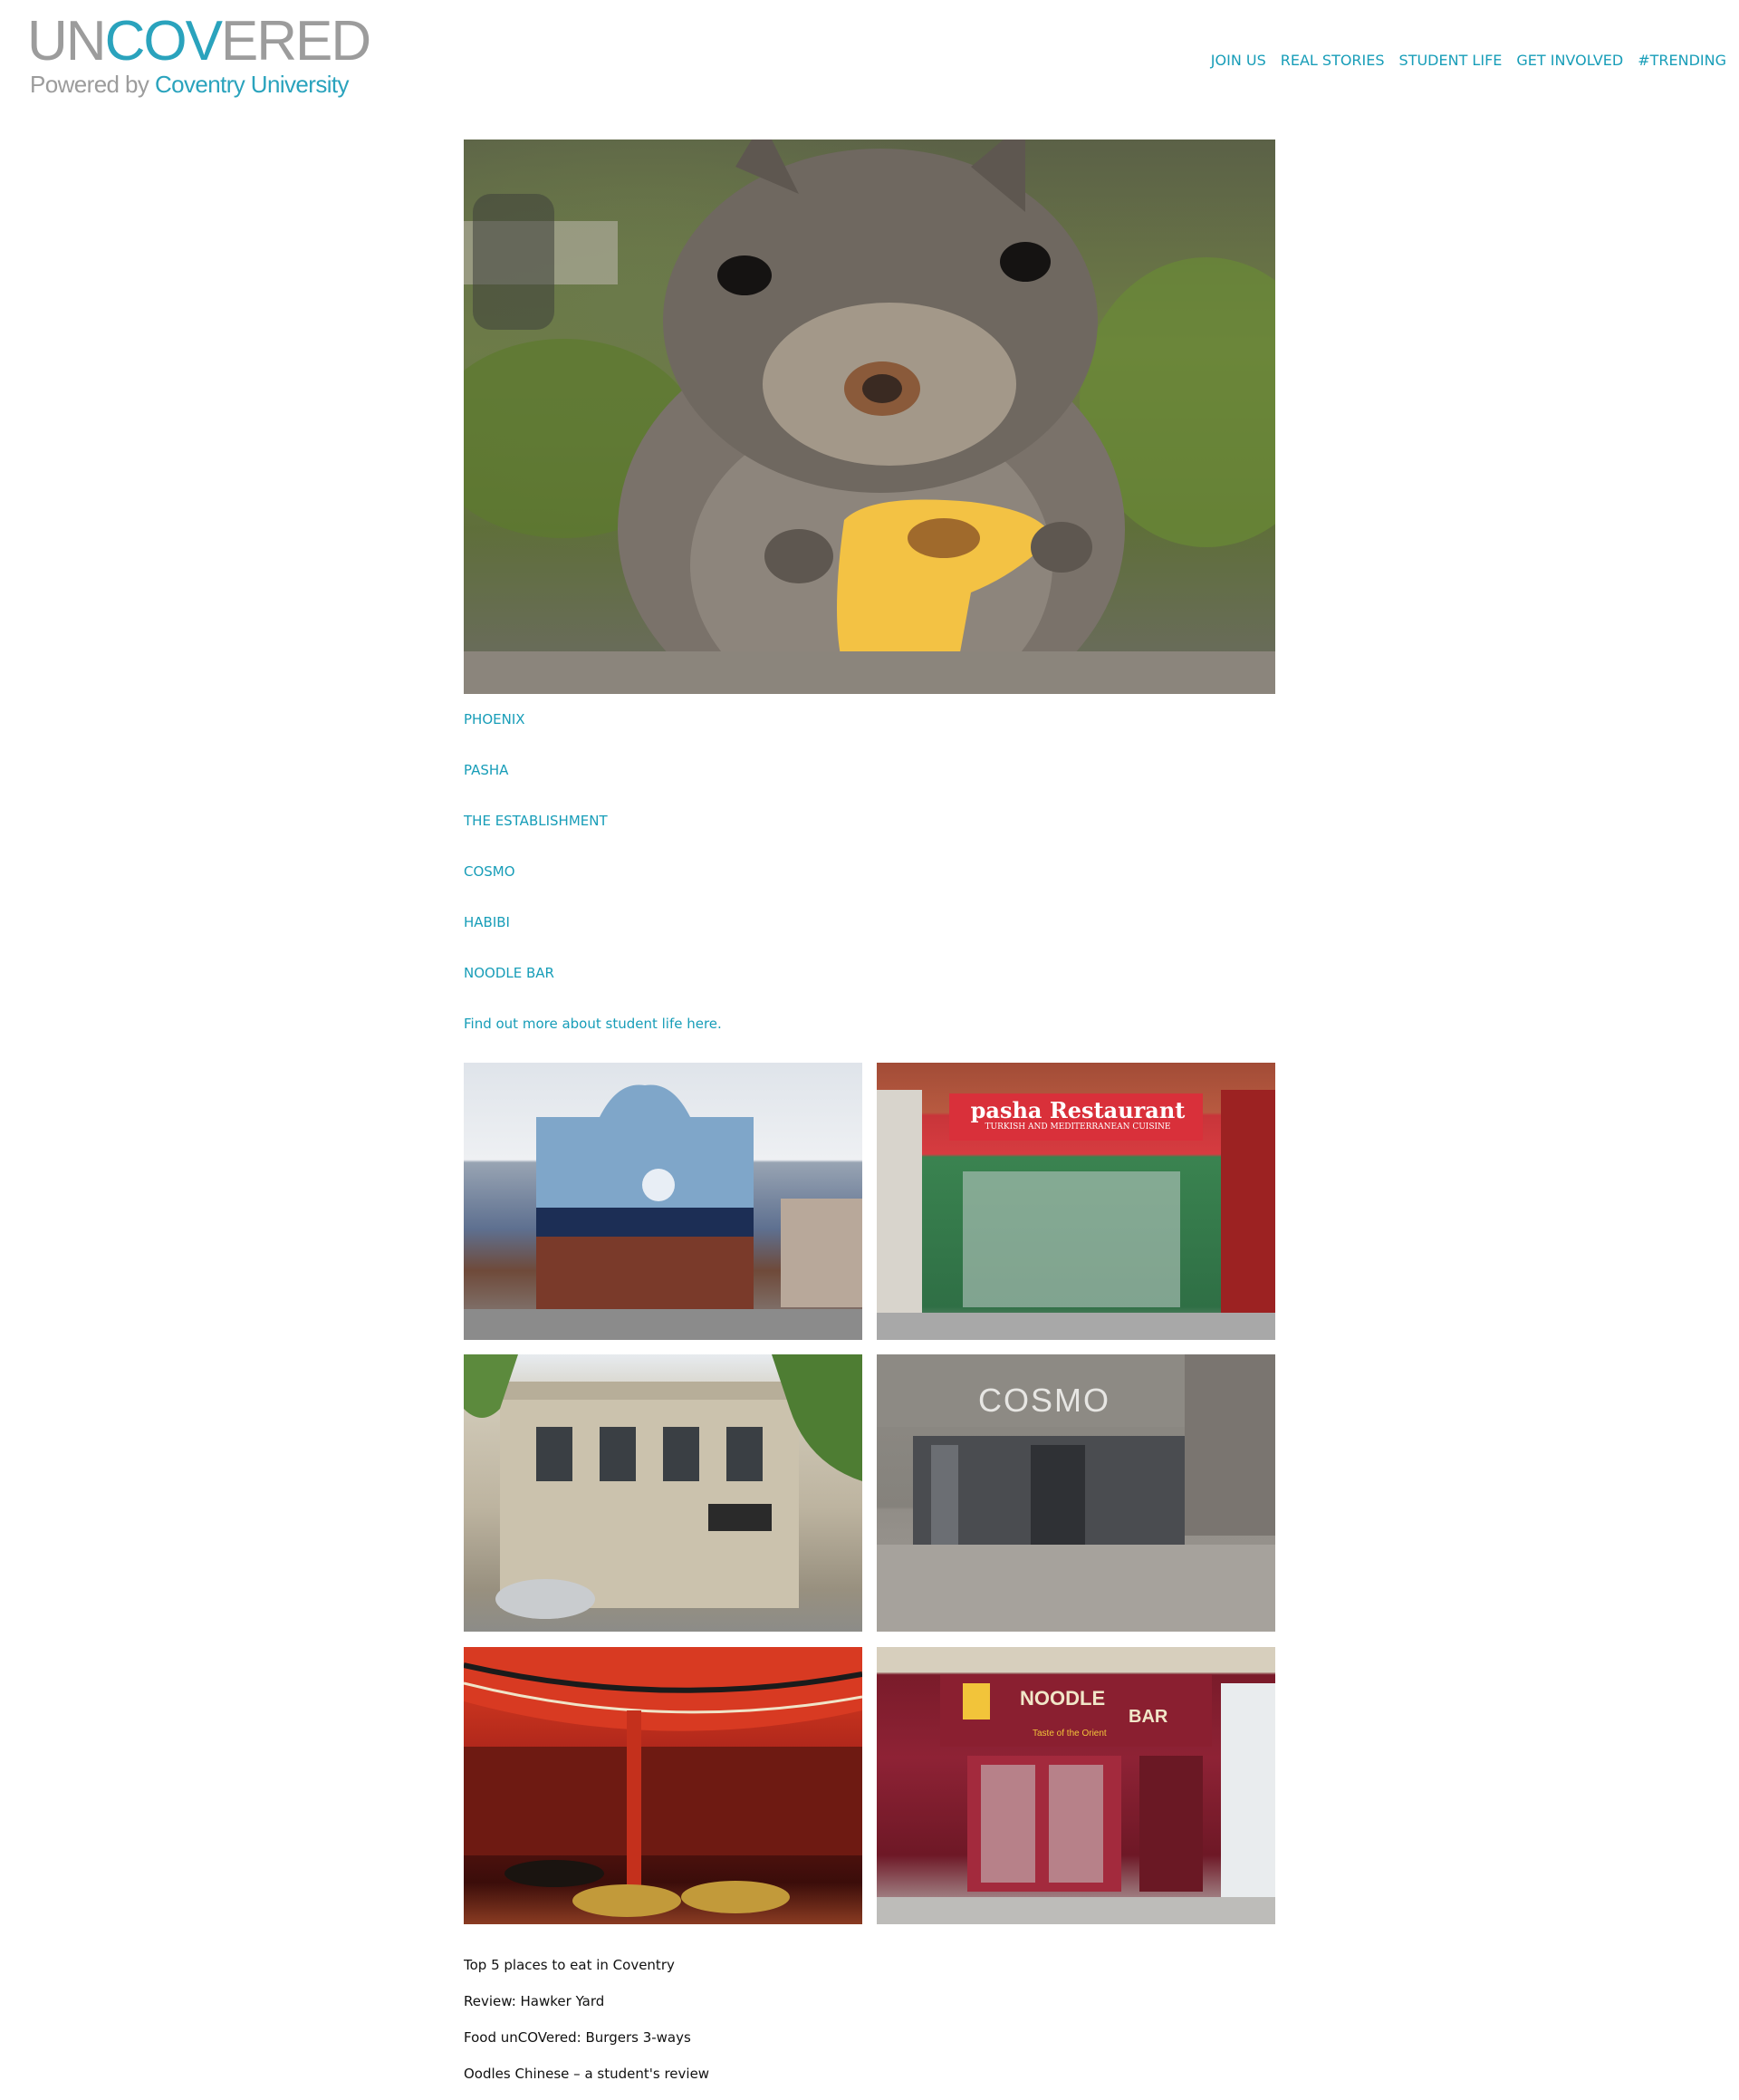 The height and width of the screenshot is (2100, 1739). I want to click on photo-the-establishment, so click(663, 1493).